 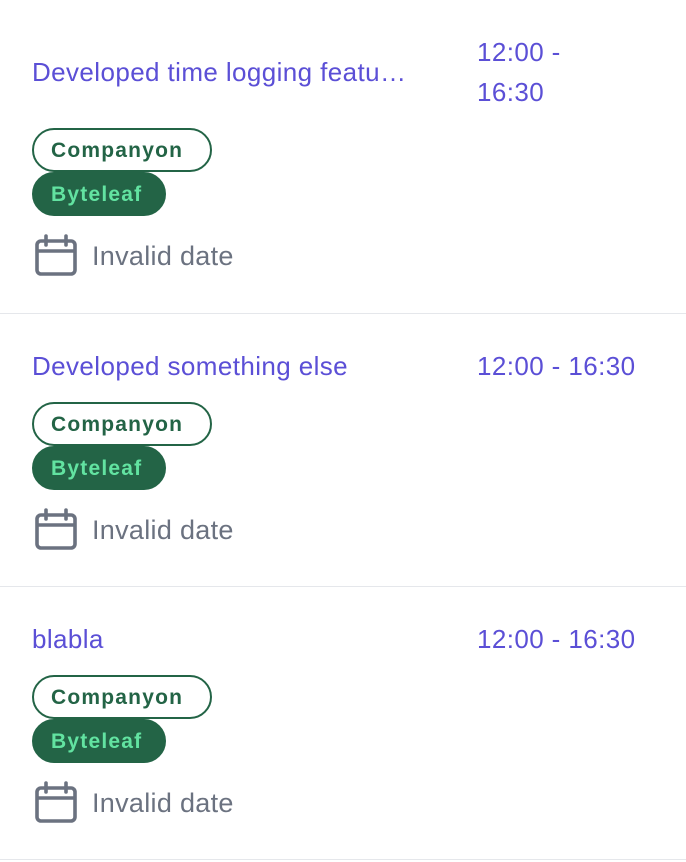 What do you see at coordinates (252, 366) in the screenshot?
I see `entry-title: Developed something else` at bounding box center [252, 366].